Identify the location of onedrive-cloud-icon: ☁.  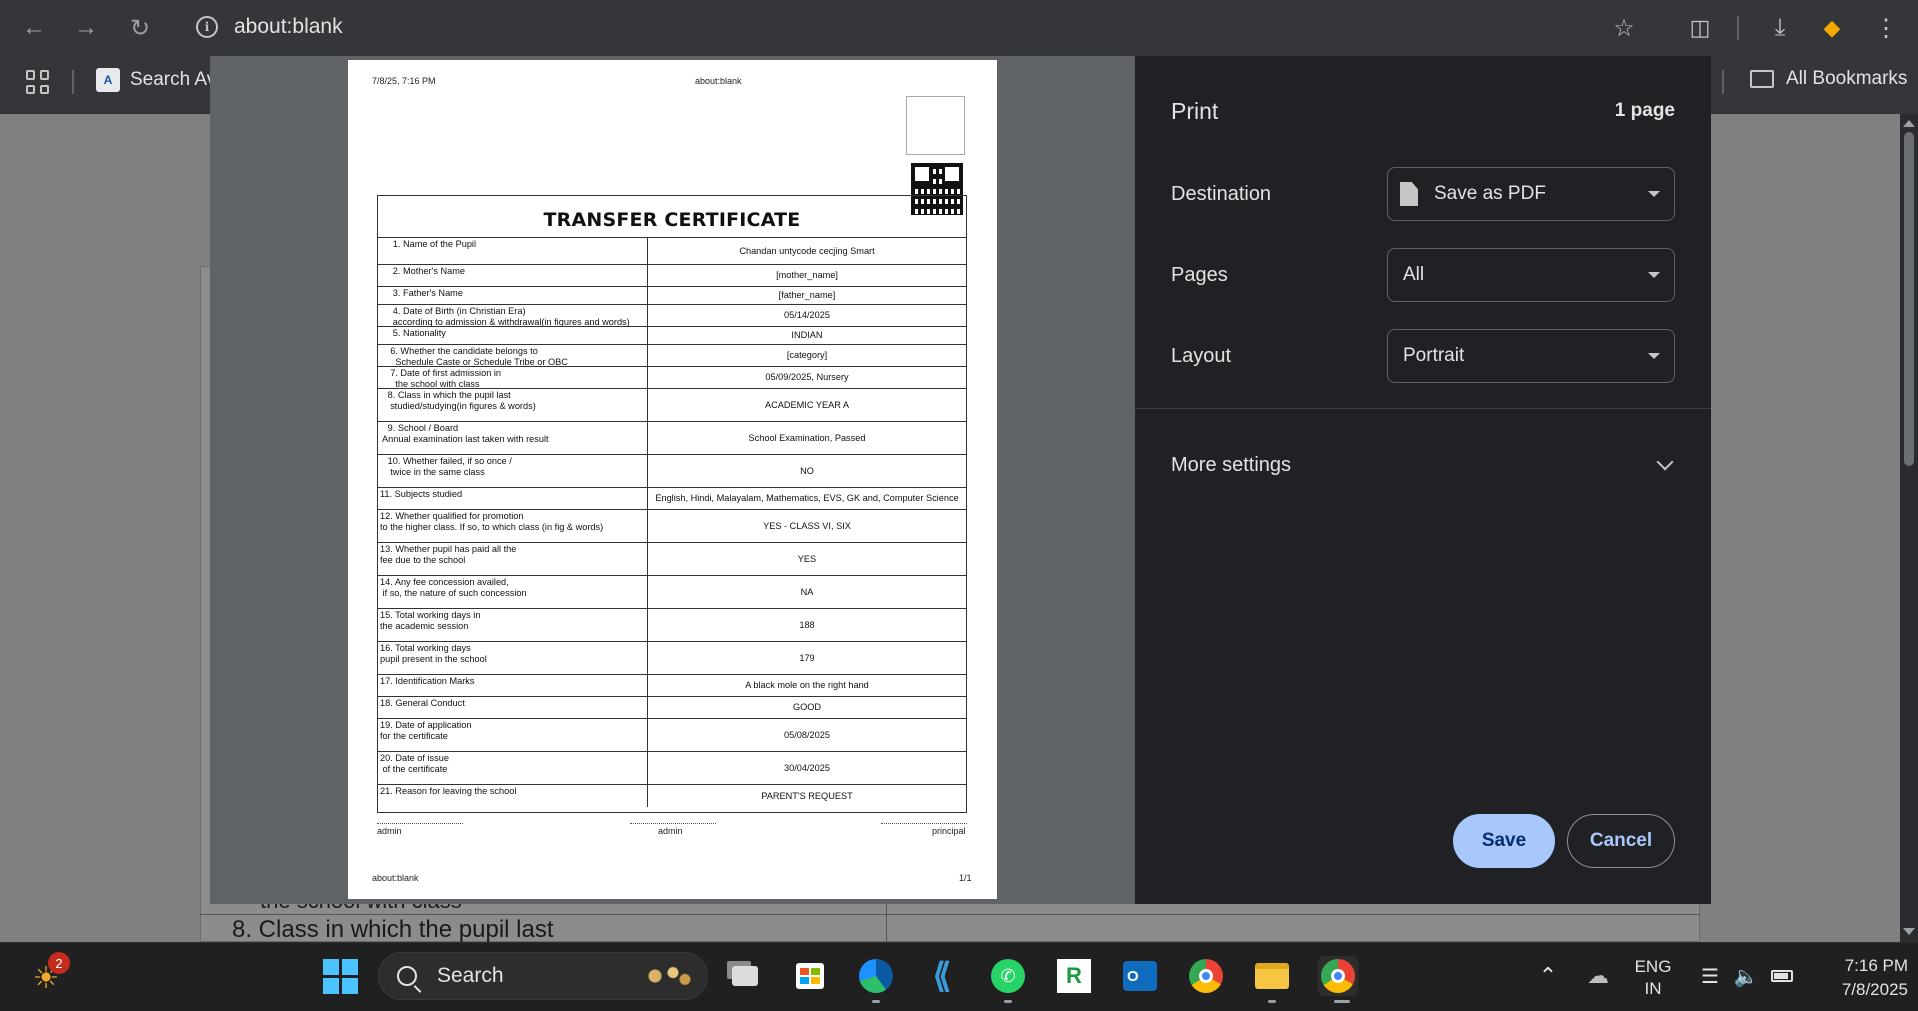
(1598, 976).